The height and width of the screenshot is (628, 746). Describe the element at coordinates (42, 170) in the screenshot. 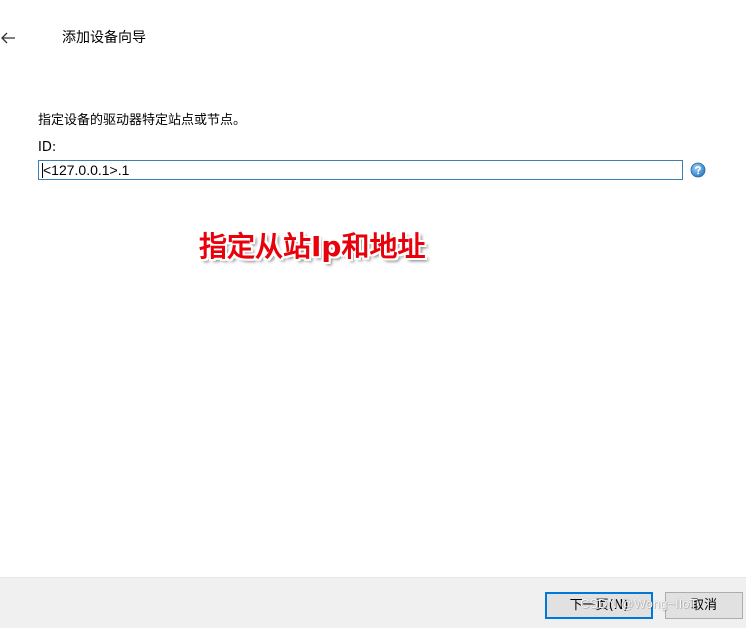

I see `text-caret` at that location.